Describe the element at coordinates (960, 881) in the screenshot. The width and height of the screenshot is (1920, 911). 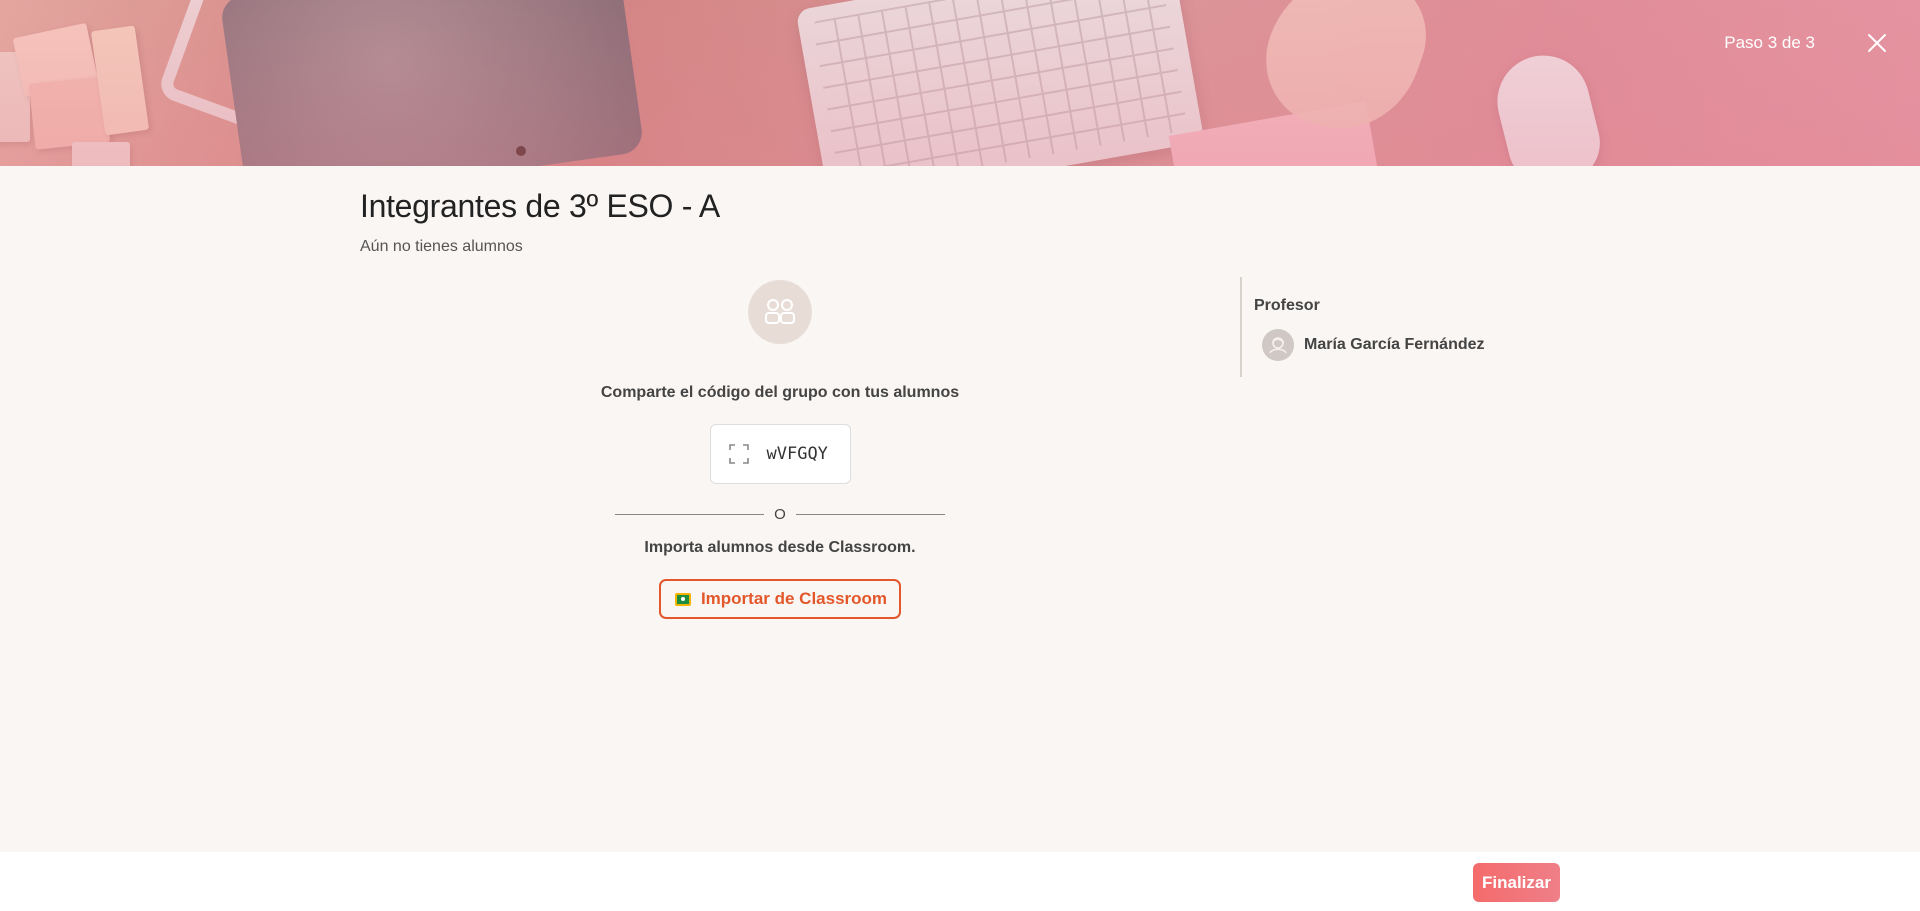
I see `footer-bar: Finalizar` at that location.